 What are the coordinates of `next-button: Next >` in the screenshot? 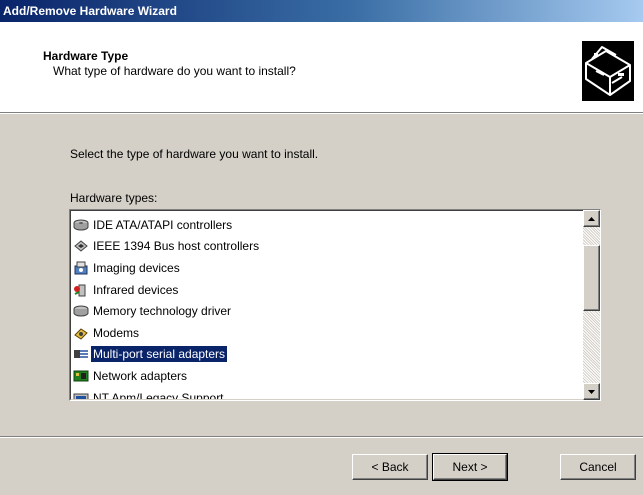 It's located at (470, 467).